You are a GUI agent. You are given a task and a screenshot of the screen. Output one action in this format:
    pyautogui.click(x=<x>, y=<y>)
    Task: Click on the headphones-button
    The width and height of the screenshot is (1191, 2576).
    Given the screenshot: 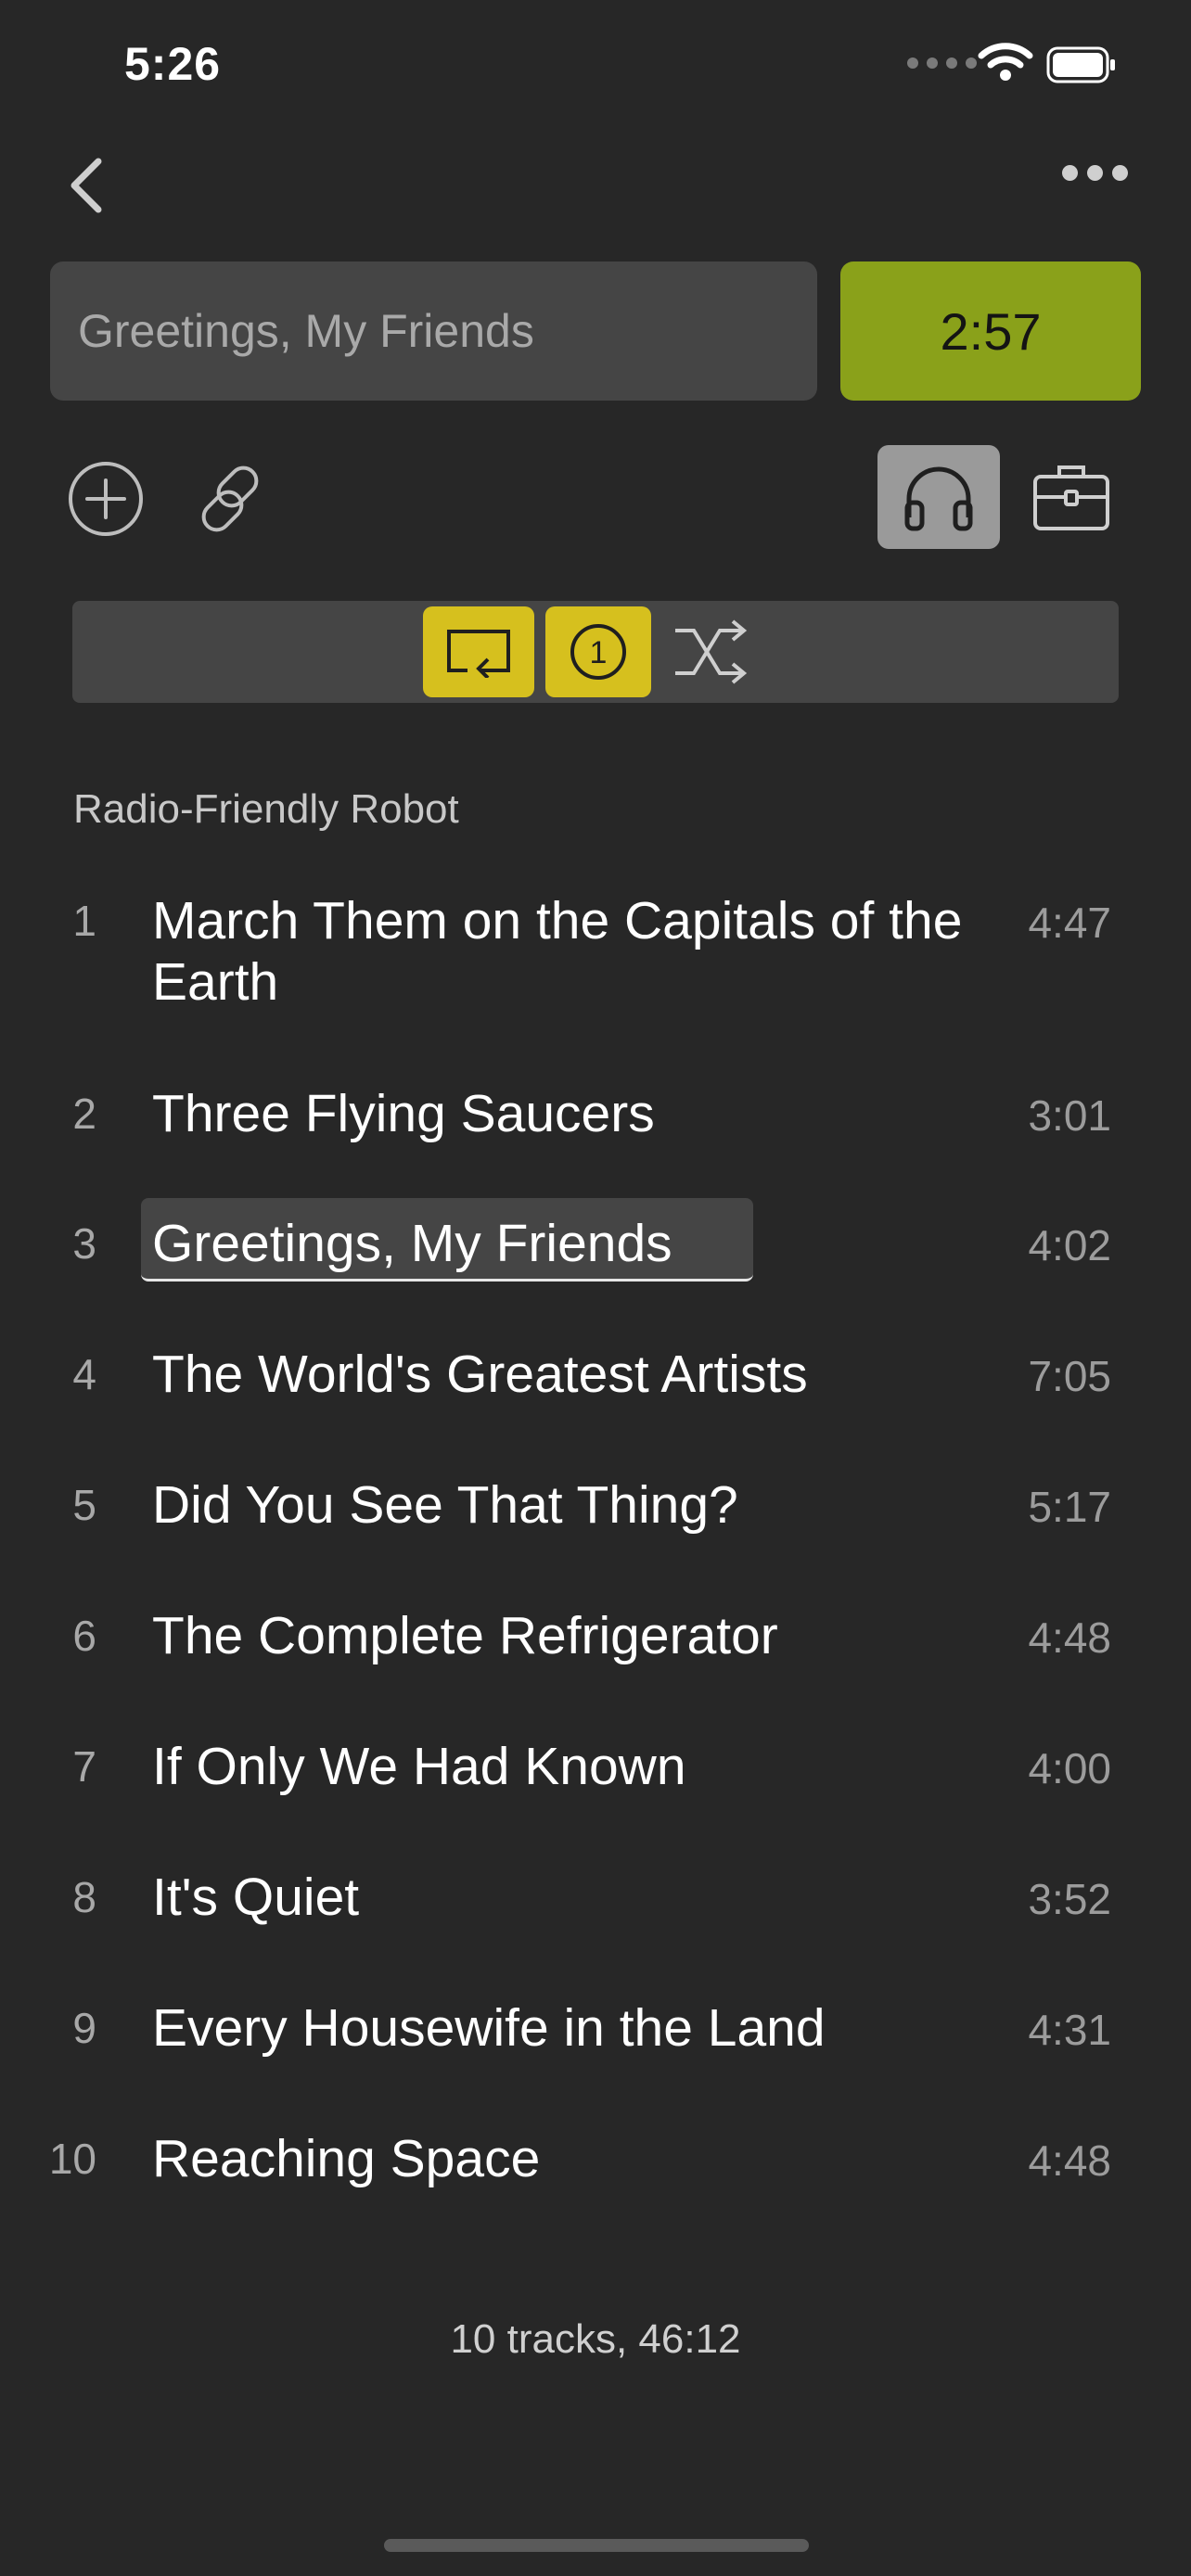 What is the action you would take?
    pyautogui.click(x=938, y=497)
    